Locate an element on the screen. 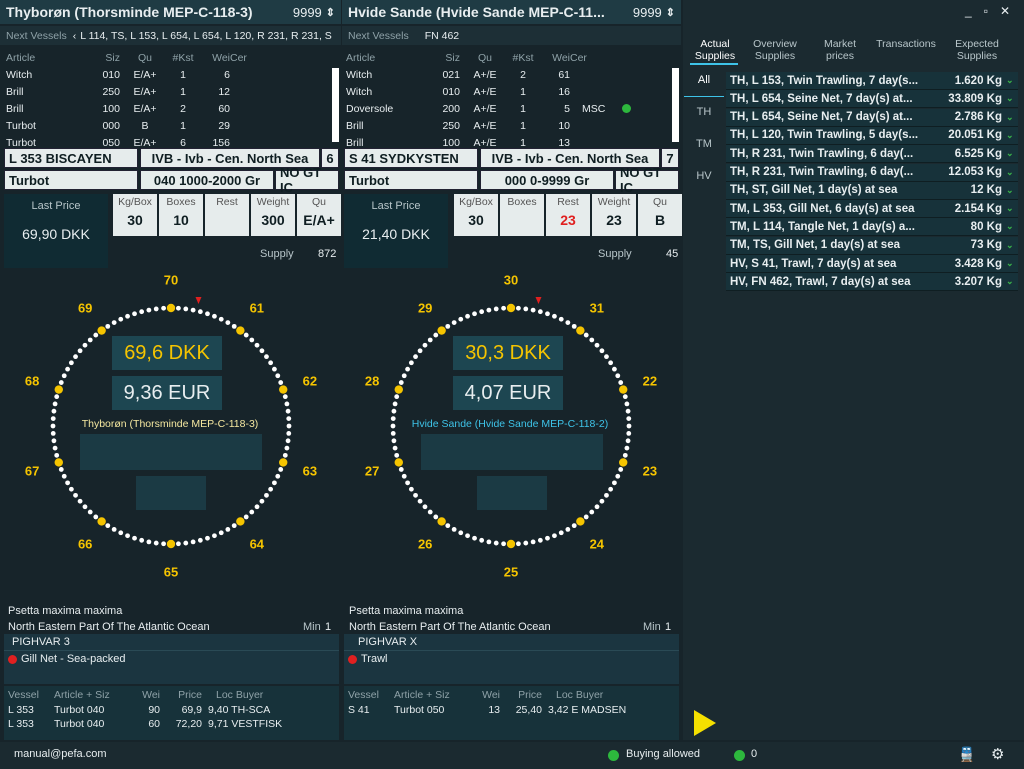  column-header: Article + Siz is located at coordinates (422, 694).